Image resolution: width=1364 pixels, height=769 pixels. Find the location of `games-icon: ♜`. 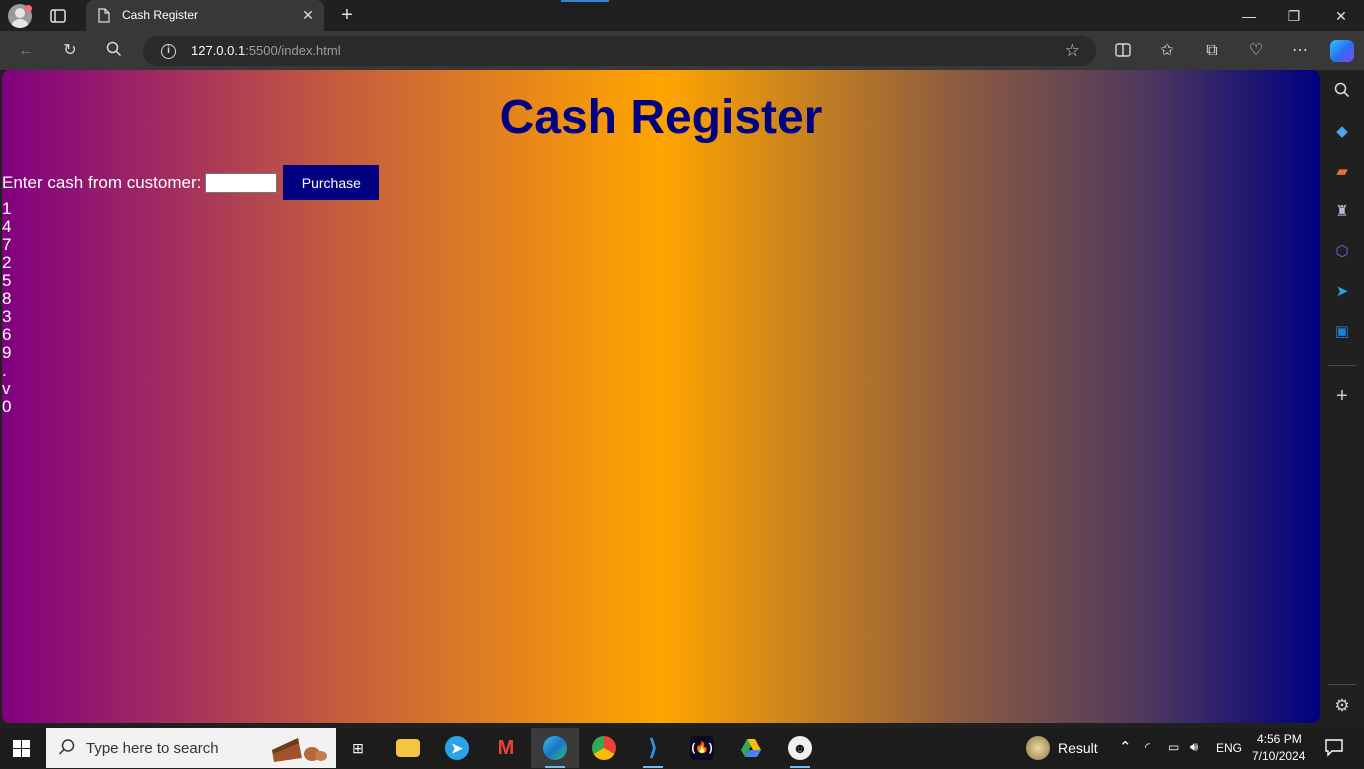

games-icon: ♜ is located at coordinates (1342, 212).